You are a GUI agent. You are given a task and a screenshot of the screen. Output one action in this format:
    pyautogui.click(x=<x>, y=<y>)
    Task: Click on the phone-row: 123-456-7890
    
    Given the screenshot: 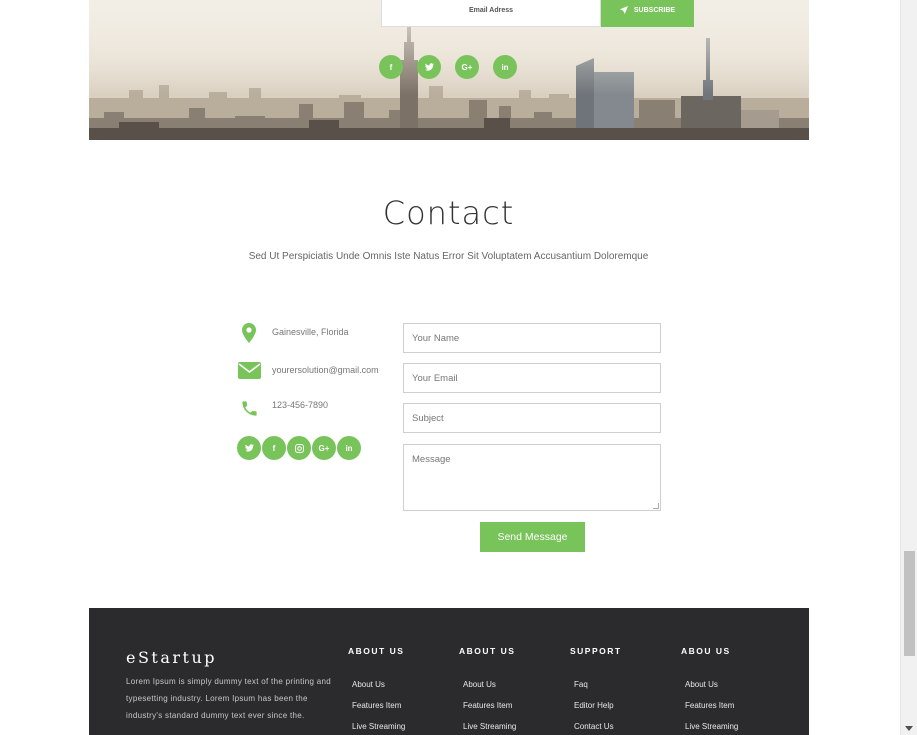 What is the action you would take?
    pyautogui.click(x=282, y=408)
    